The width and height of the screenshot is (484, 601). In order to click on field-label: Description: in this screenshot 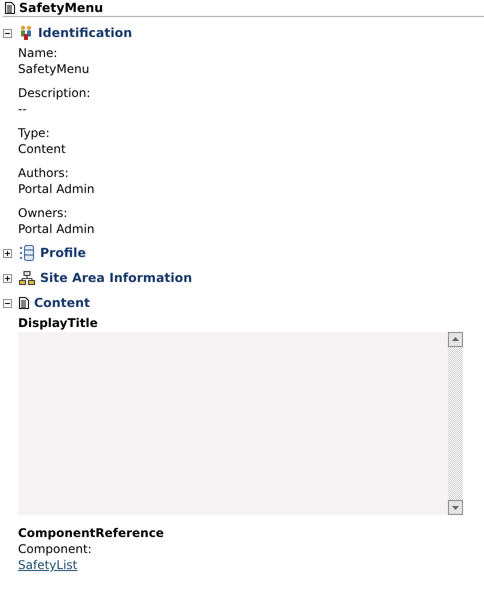, I will do `click(55, 93)`.